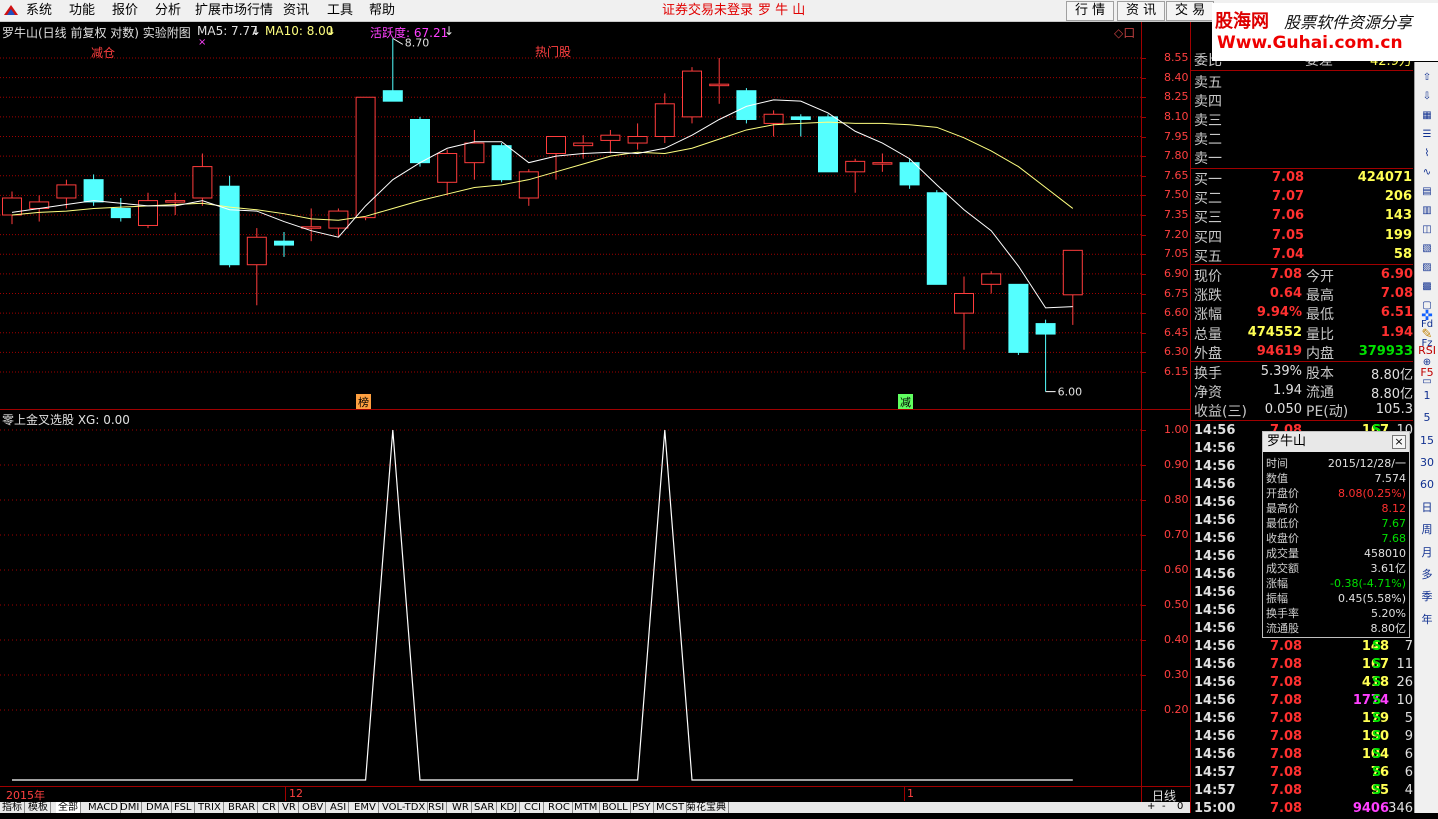 The width and height of the screenshot is (1438, 819). I want to click on toolbar-glyph-icon: ▦, so click(1427, 116).